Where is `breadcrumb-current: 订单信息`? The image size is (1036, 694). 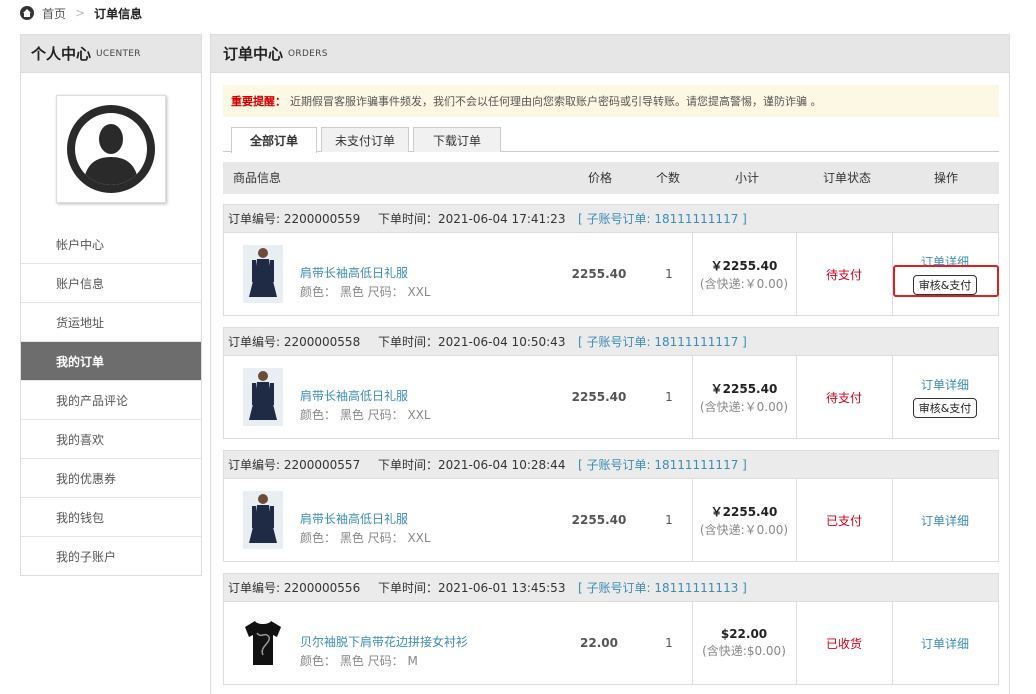
breadcrumb-current: 订单信息 is located at coordinates (118, 13).